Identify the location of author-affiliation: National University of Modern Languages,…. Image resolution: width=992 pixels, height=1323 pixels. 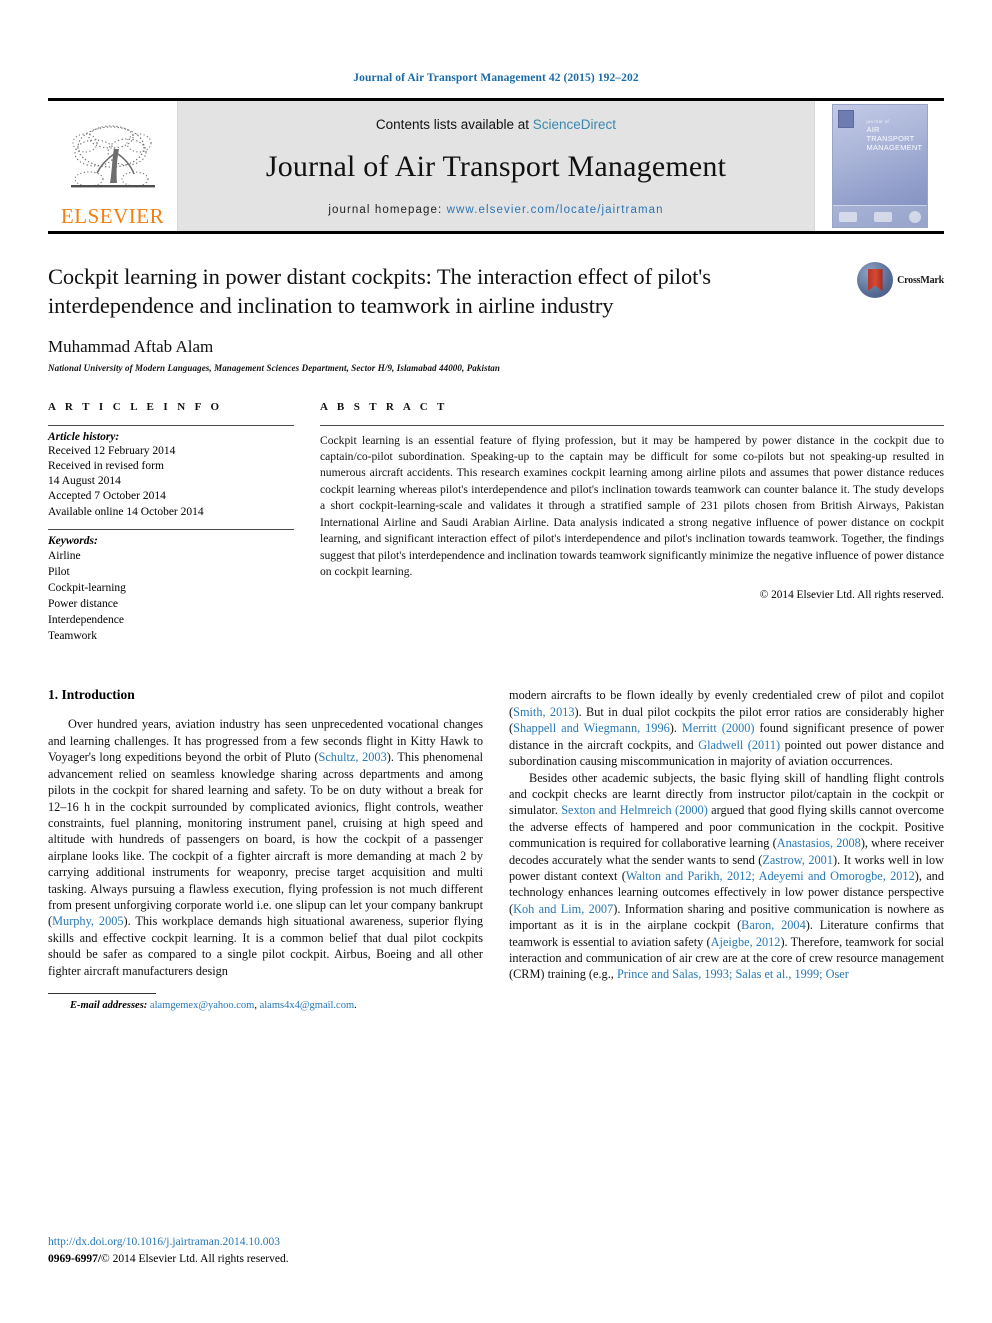
(274, 367).